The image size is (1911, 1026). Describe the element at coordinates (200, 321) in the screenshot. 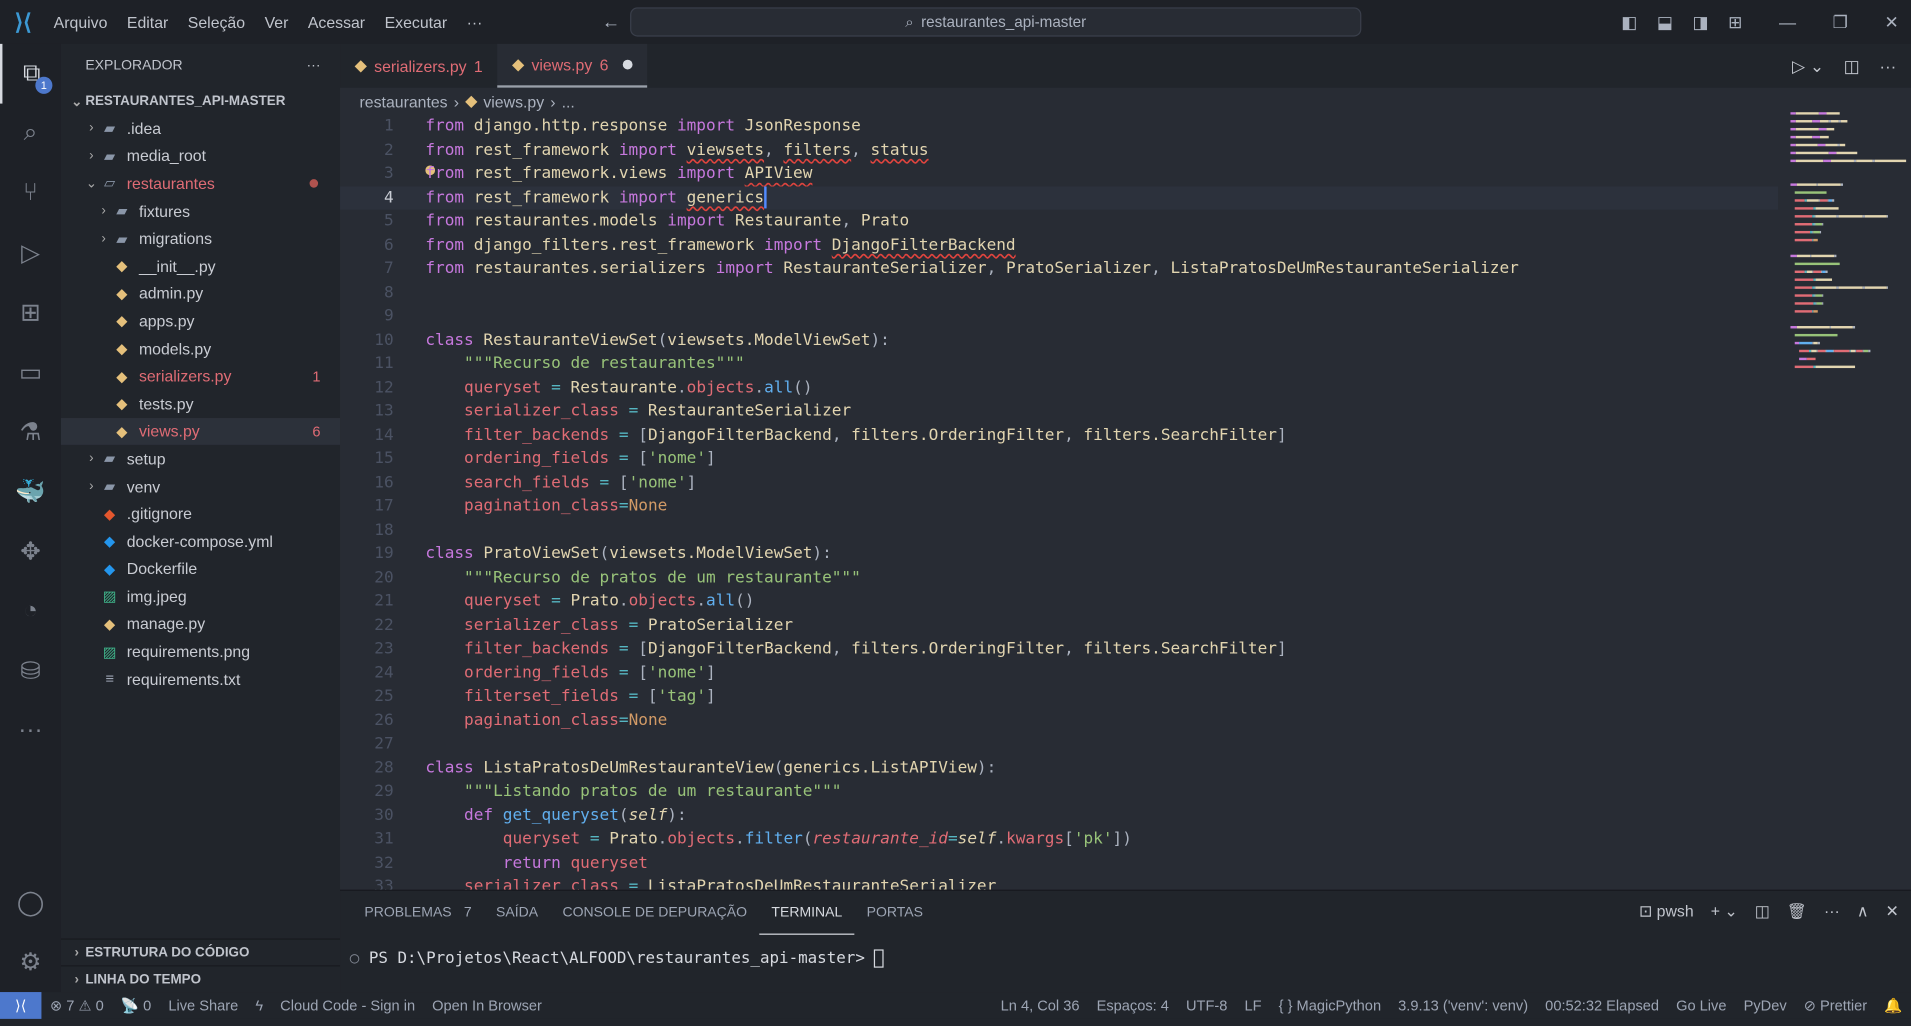

I see `tree-item: ◆ apps.py` at that location.